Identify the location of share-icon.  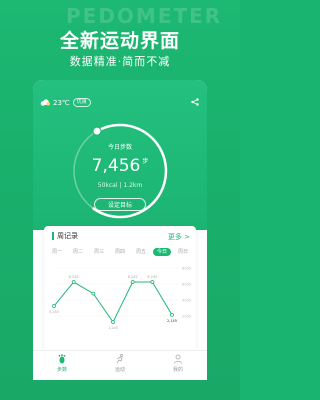
(195, 102).